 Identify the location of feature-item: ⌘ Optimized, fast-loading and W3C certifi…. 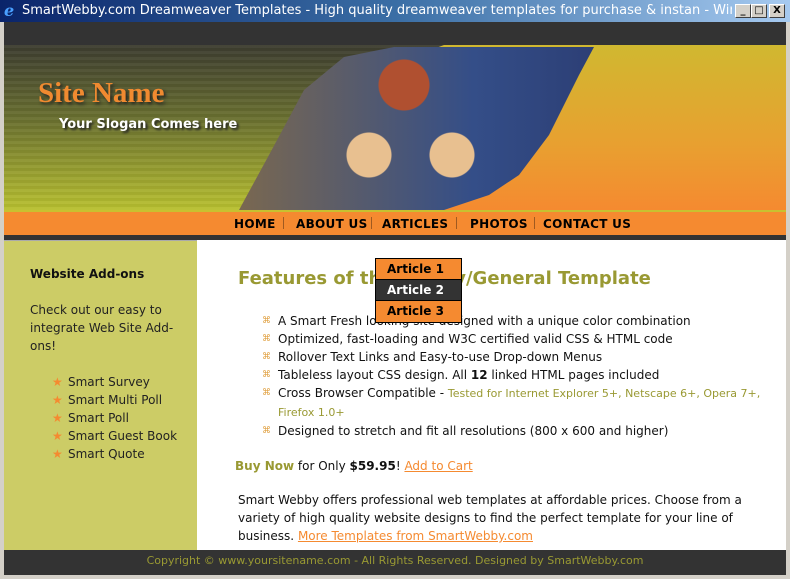
(517, 339).